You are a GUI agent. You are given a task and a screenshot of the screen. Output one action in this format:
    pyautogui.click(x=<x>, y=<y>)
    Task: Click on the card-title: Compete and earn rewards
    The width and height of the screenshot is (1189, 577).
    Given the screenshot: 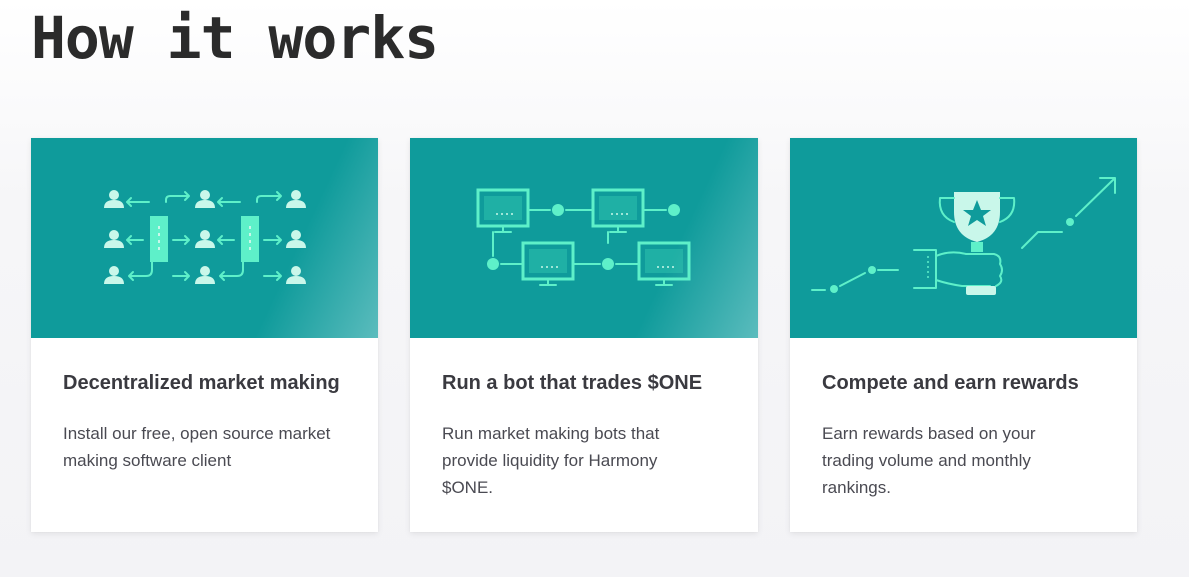 What is the action you would take?
    pyautogui.click(x=950, y=383)
    